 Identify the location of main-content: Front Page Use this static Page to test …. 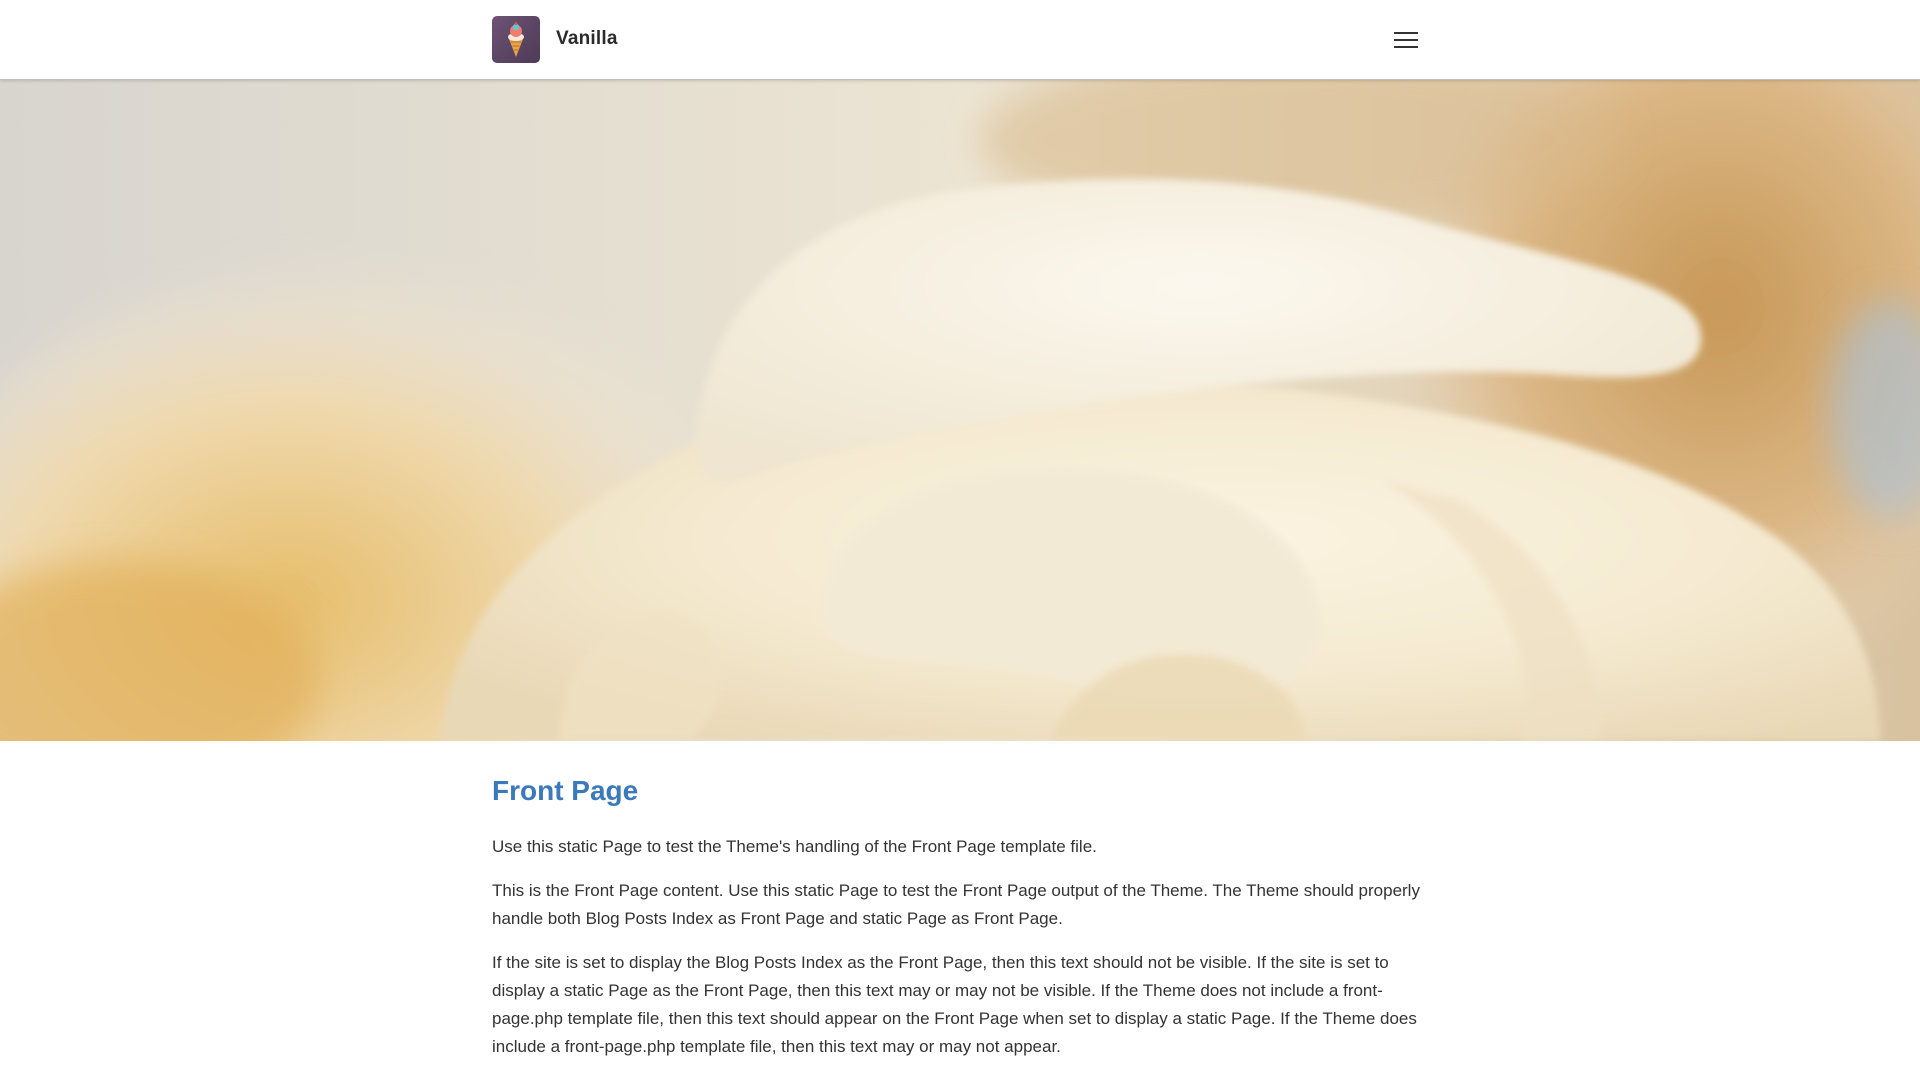
(962, 923).